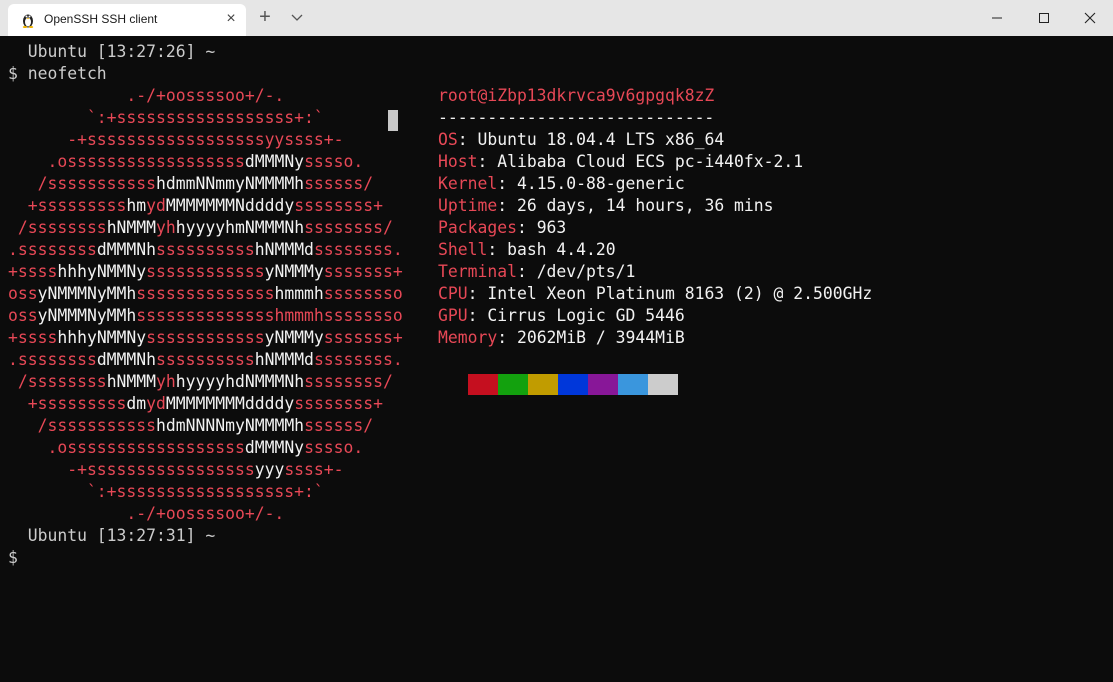 This screenshot has width=1113, height=682. Describe the element at coordinates (393, 120) in the screenshot. I see `text-cursor` at that location.